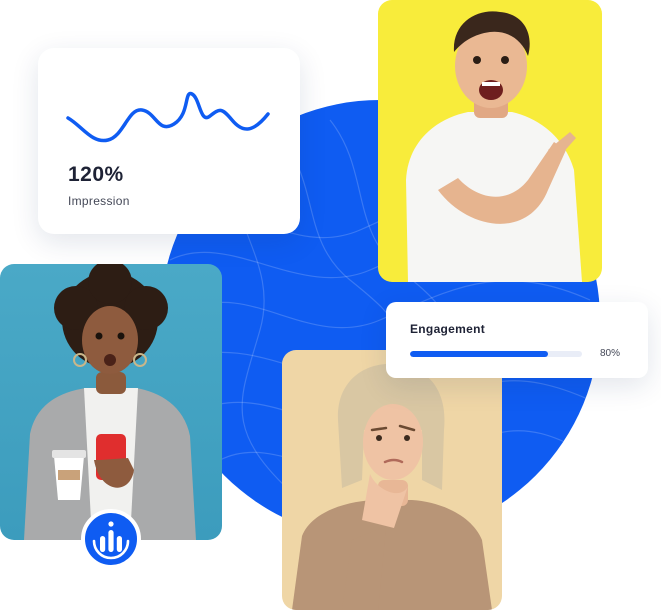 This screenshot has height=610, width=661. I want to click on engagement-title: Engagement, so click(448, 329).